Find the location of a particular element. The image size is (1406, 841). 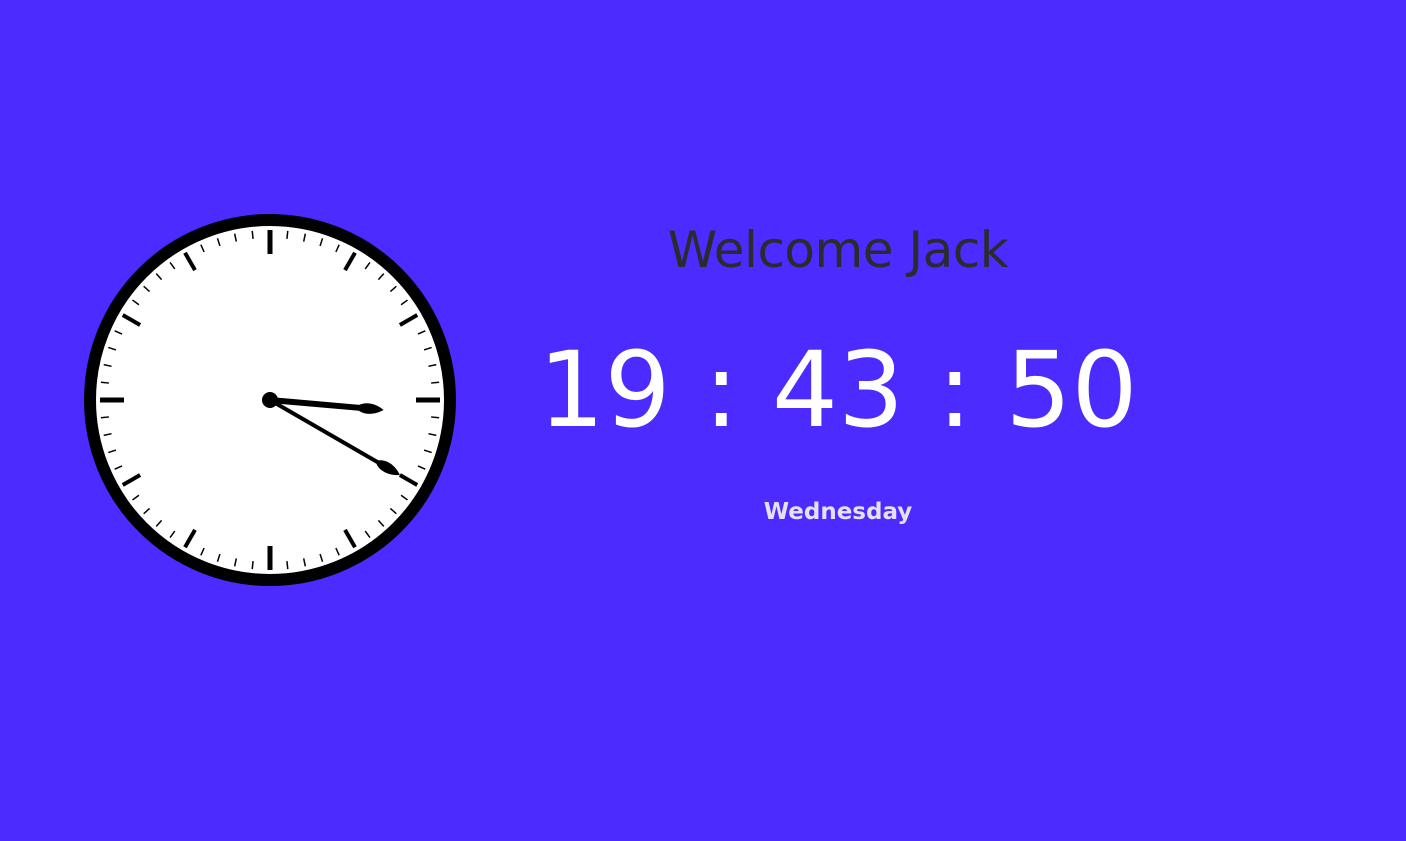

digital-minutes: 43 is located at coordinates (838, 390).